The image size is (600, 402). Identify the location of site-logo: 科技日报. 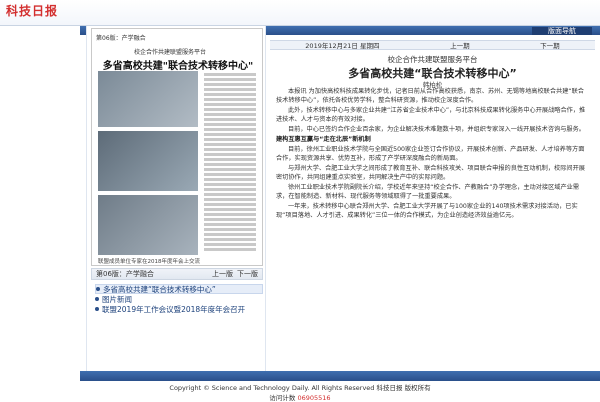
(32, 10).